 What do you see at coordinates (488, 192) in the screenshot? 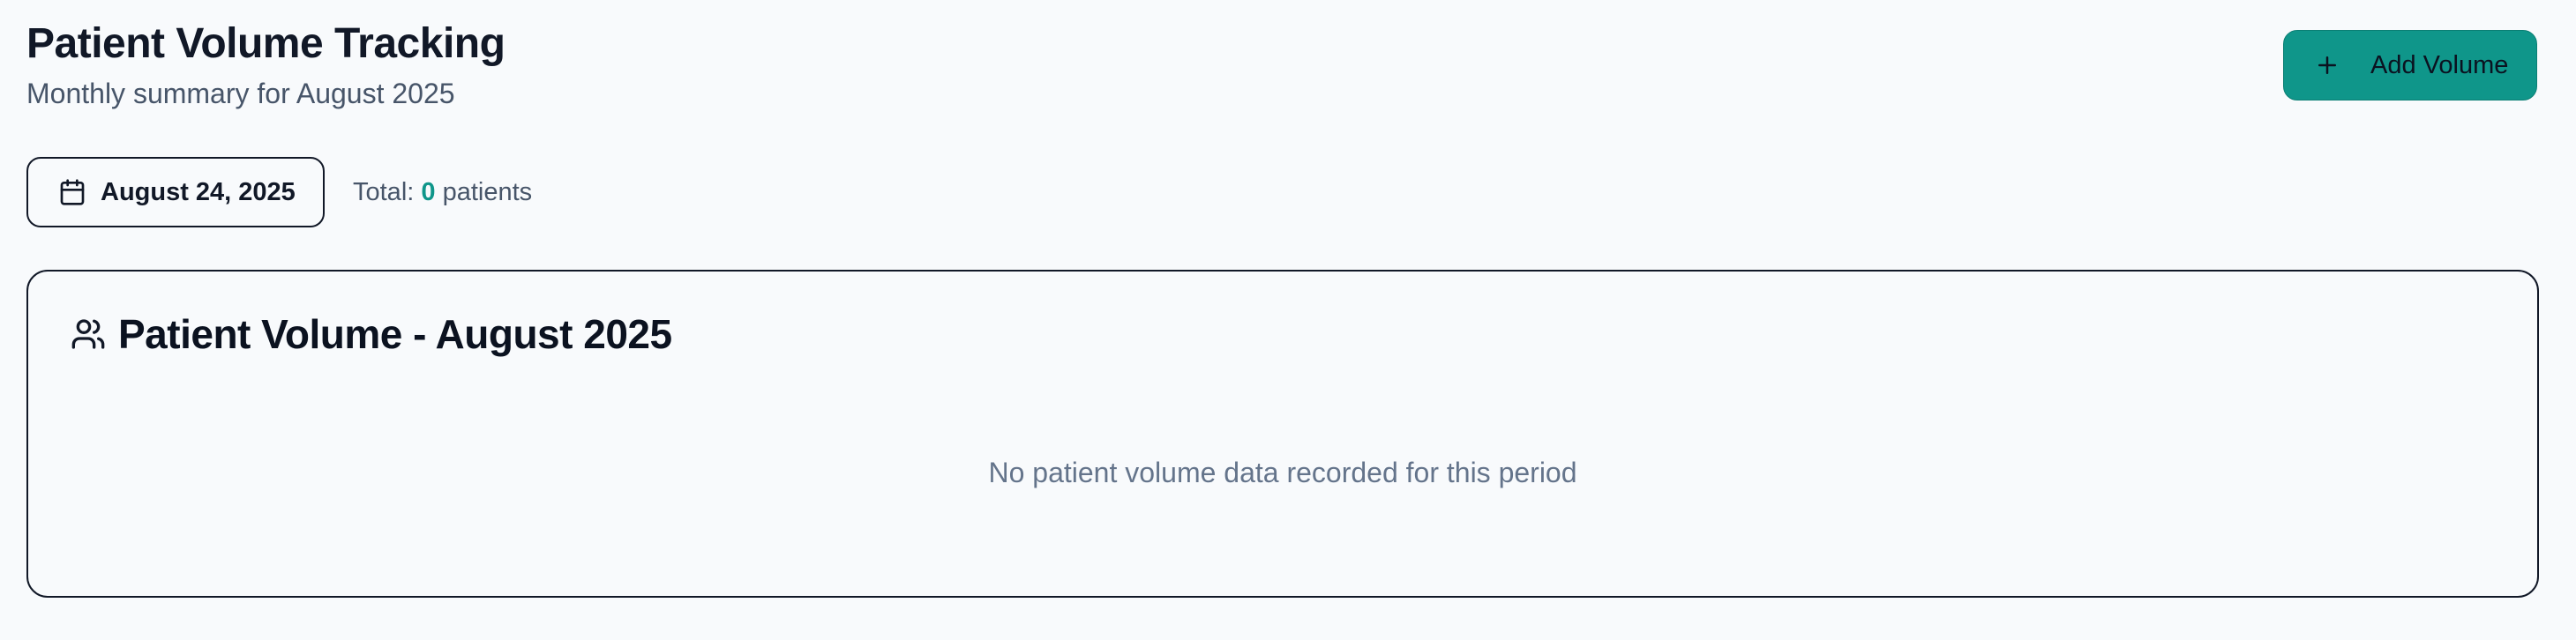
I see `total-suffix: patients` at bounding box center [488, 192].